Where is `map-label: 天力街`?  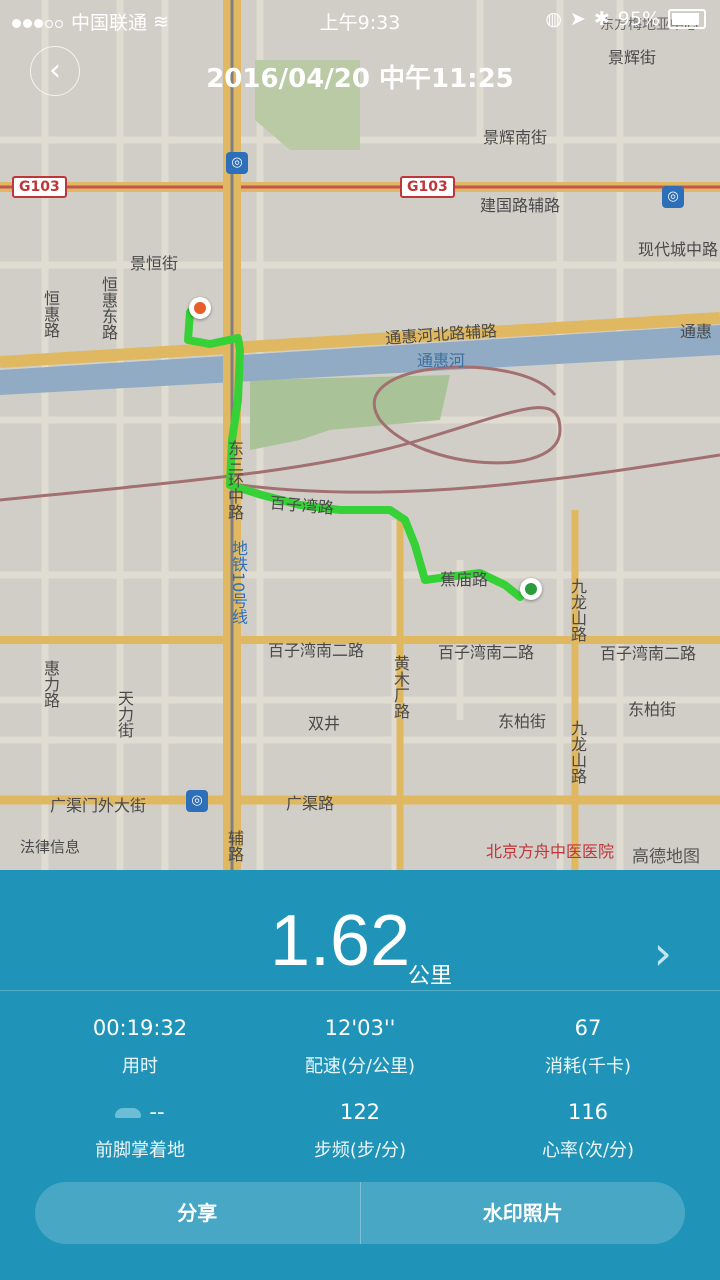
map-label: 天力街 is located at coordinates (124, 714).